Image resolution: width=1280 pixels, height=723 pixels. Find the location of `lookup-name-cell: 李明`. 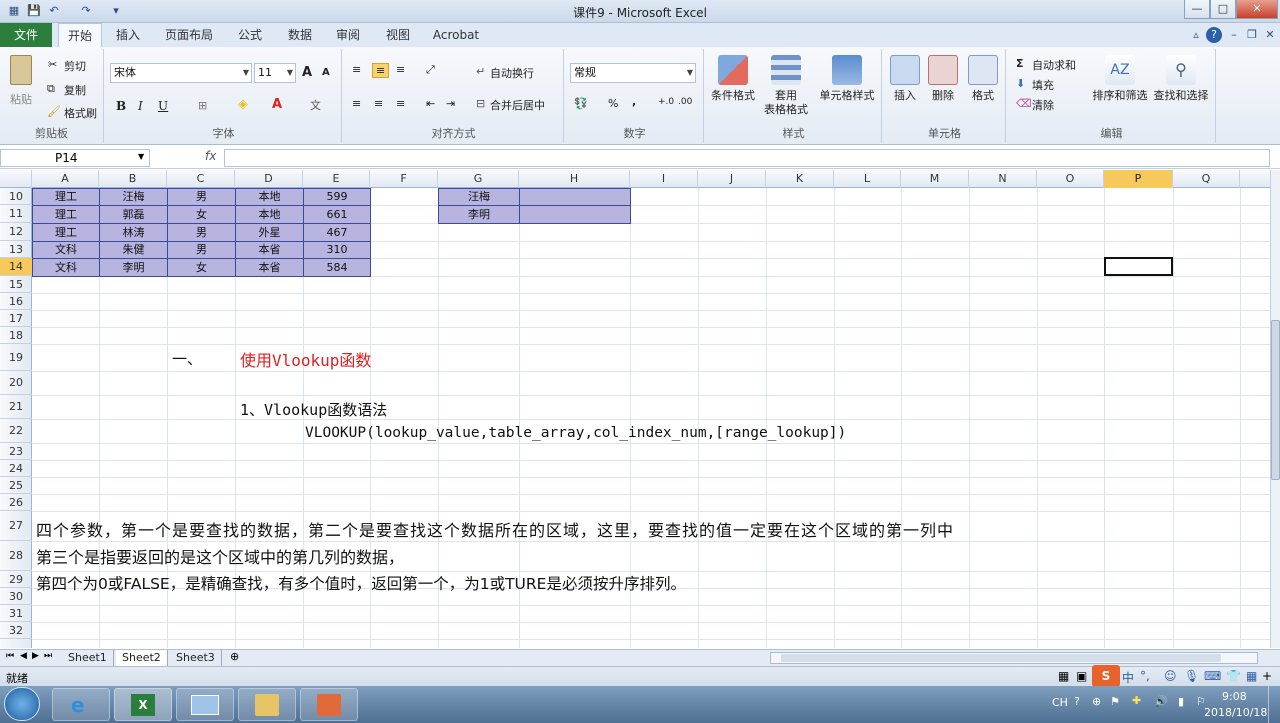

lookup-name-cell: 李明 is located at coordinates (479, 214).